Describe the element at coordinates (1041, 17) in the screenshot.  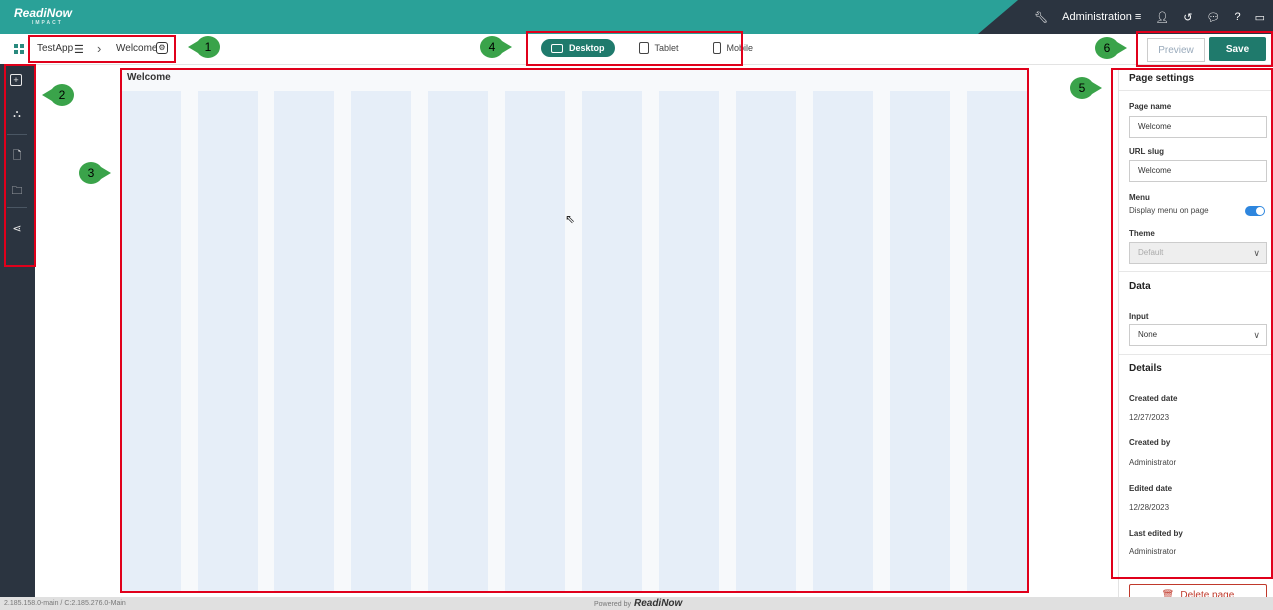
I see `wrench-icon: 🔧︎` at that location.